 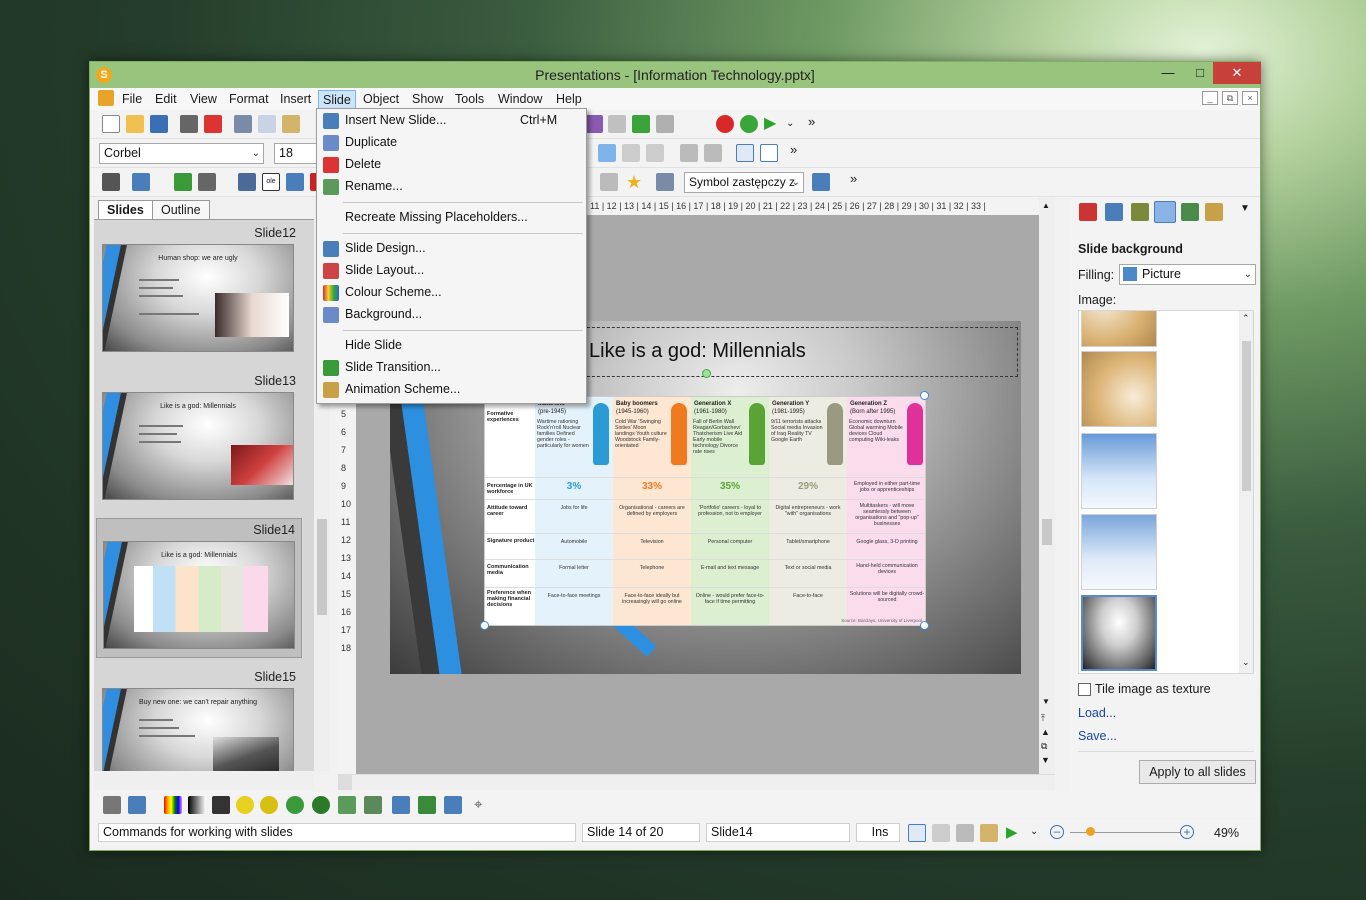 What do you see at coordinates (821, 182) in the screenshot?
I see `grid-icon` at bounding box center [821, 182].